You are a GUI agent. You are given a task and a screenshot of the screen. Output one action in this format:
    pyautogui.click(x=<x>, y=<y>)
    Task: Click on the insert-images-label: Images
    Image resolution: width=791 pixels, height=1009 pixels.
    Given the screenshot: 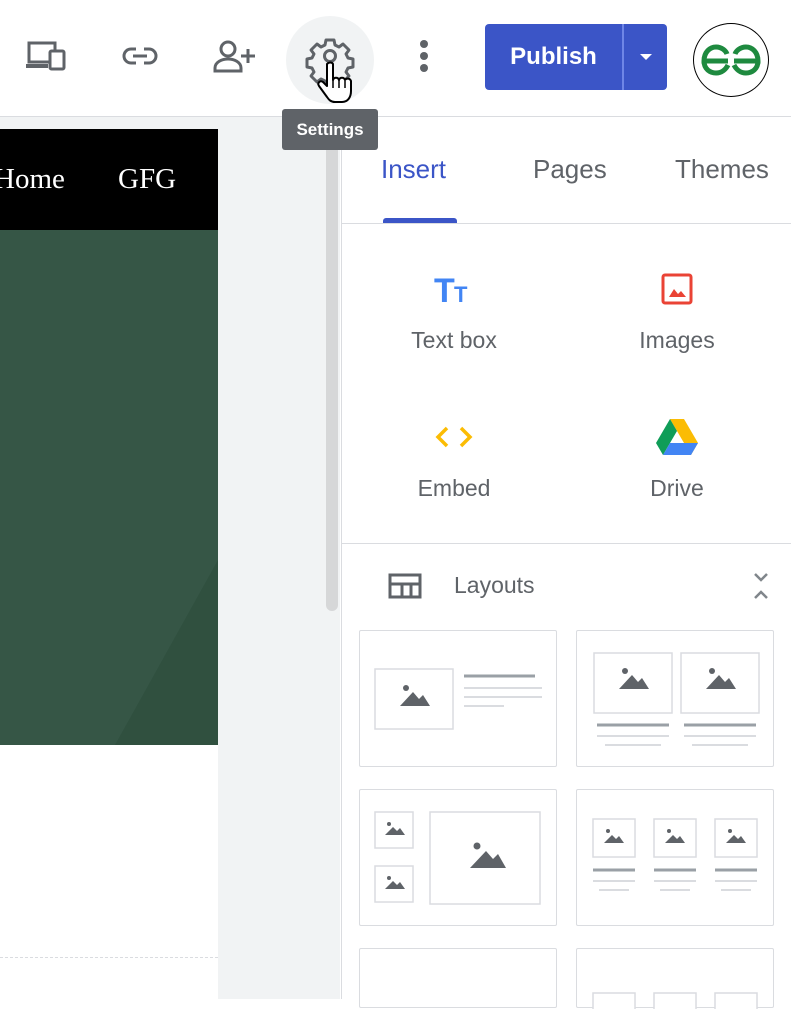 What is the action you would take?
    pyautogui.click(x=677, y=340)
    